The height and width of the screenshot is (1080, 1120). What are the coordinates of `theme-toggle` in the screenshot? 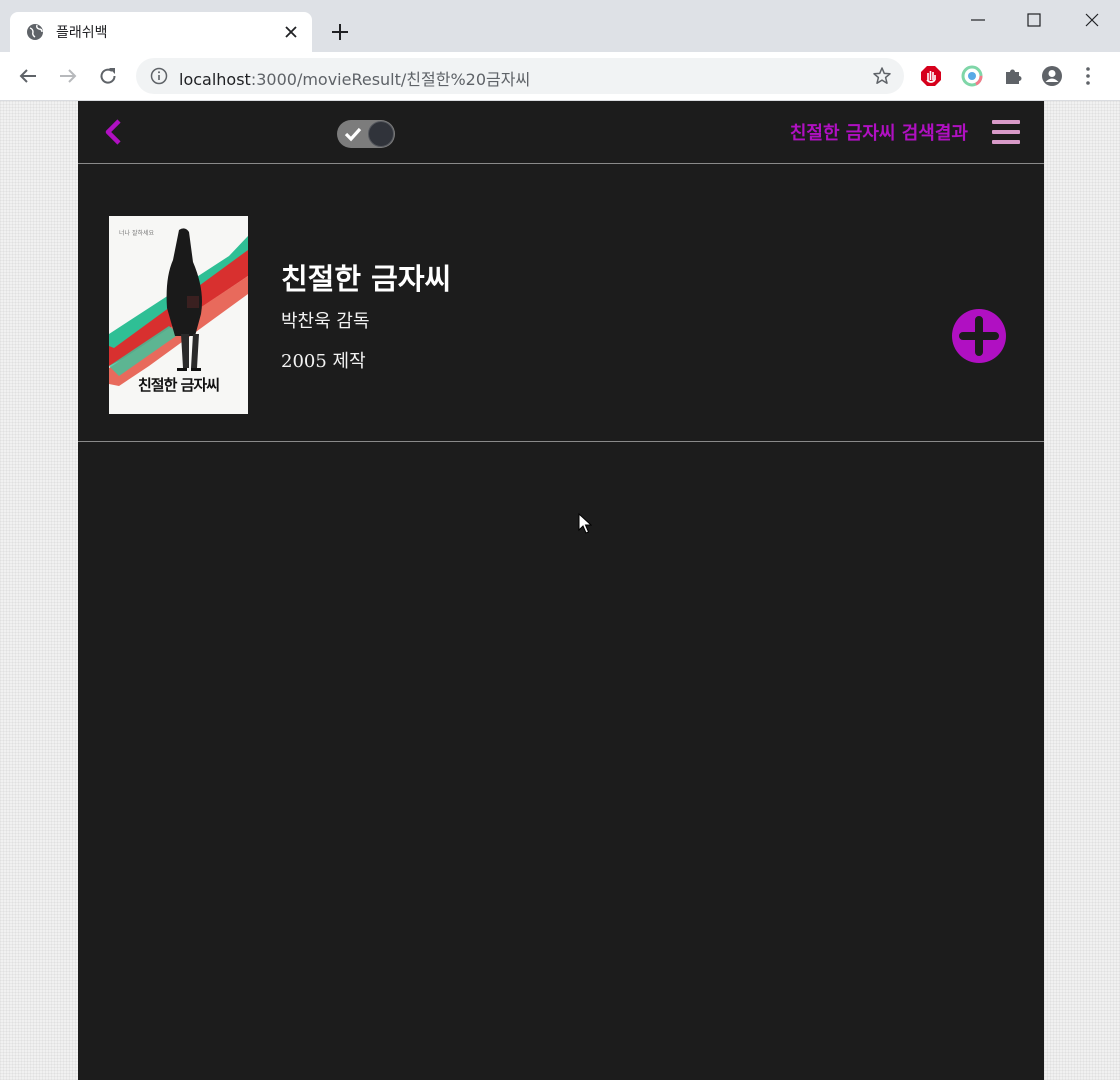 It's located at (366, 134).